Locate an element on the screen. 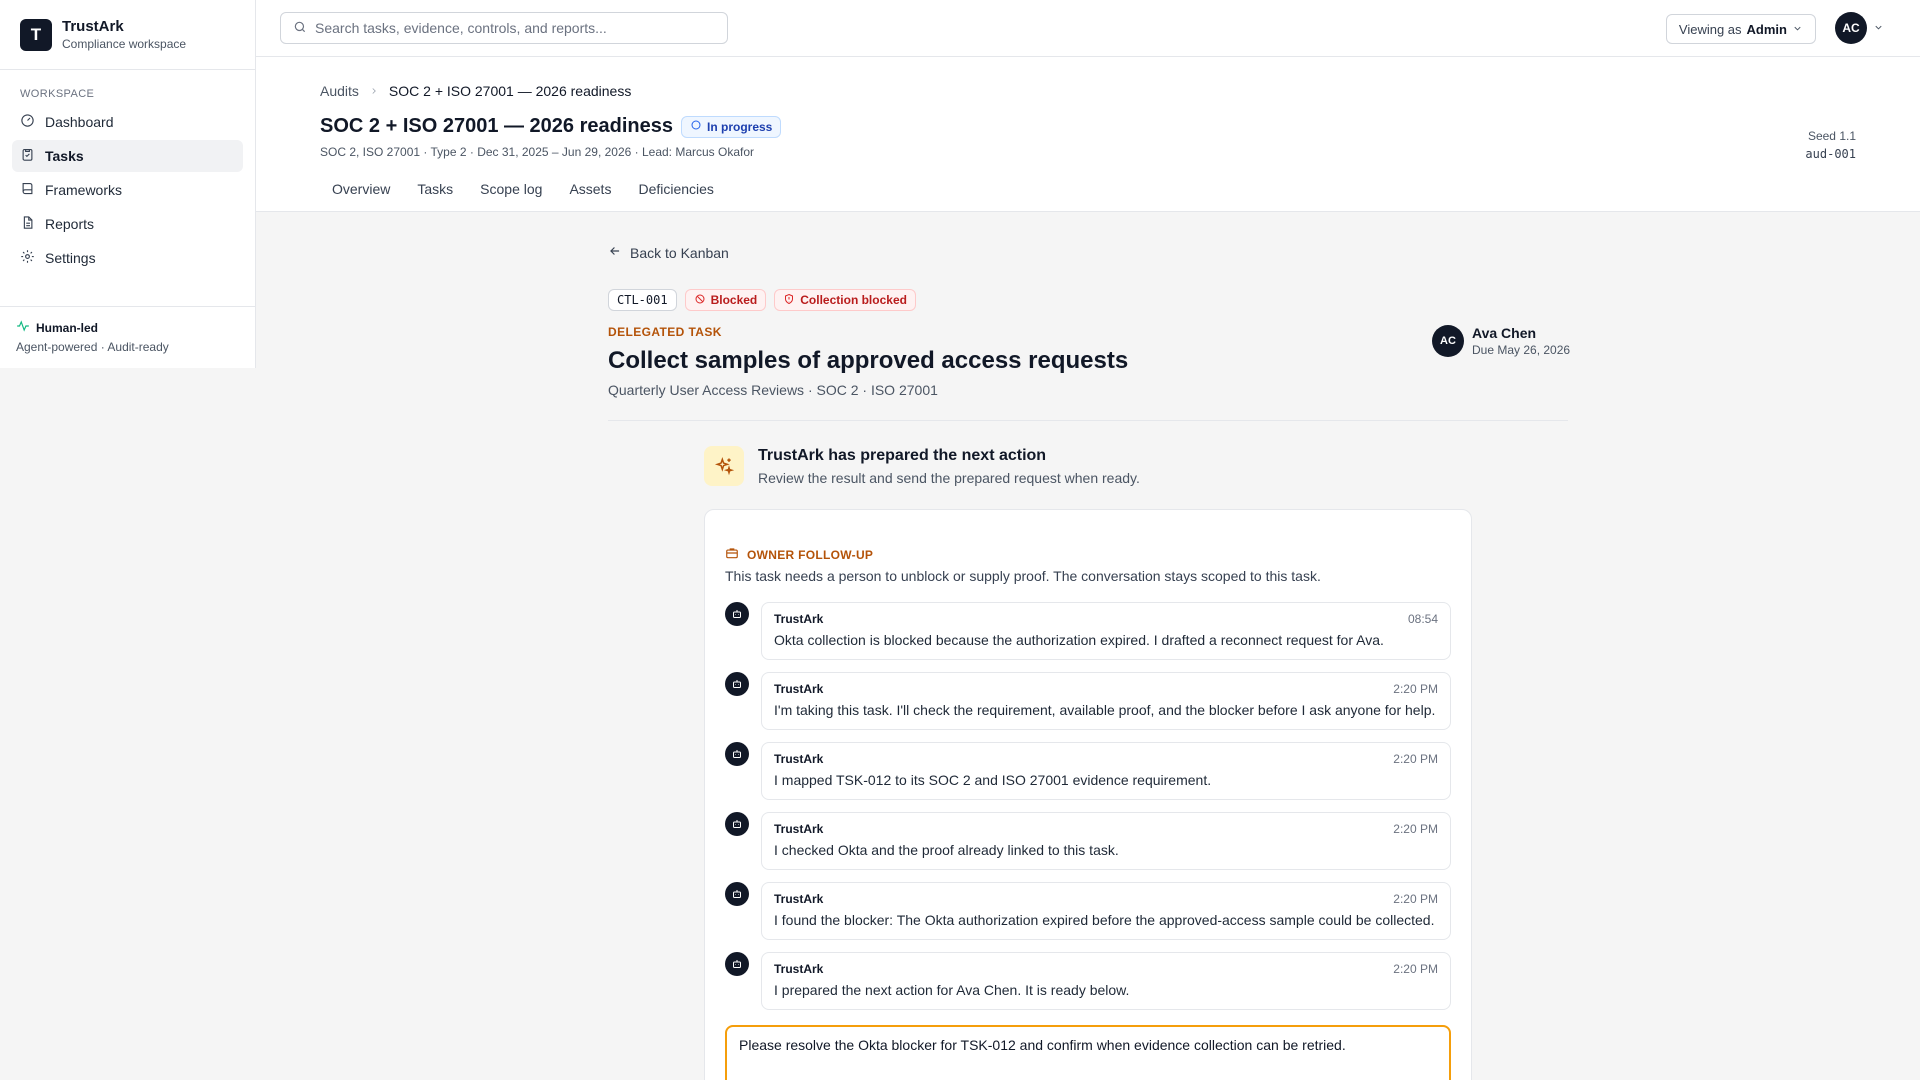  sidebar-heading: WORKSPACE is located at coordinates (57, 94).